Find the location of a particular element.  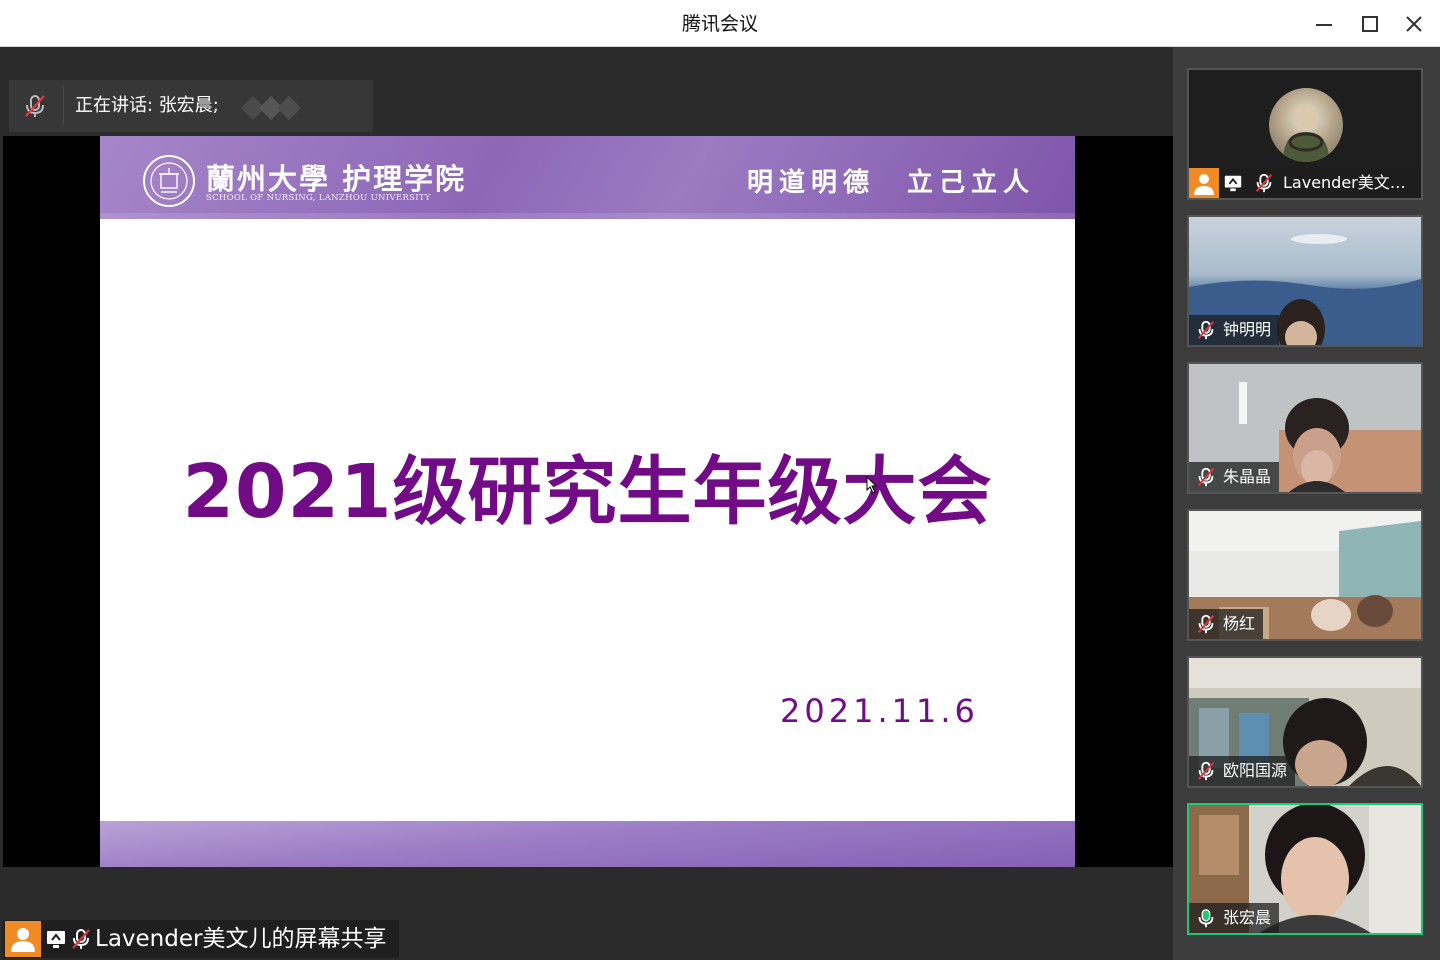

participant-label: 钟明明 is located at coordinates (1234, 330).